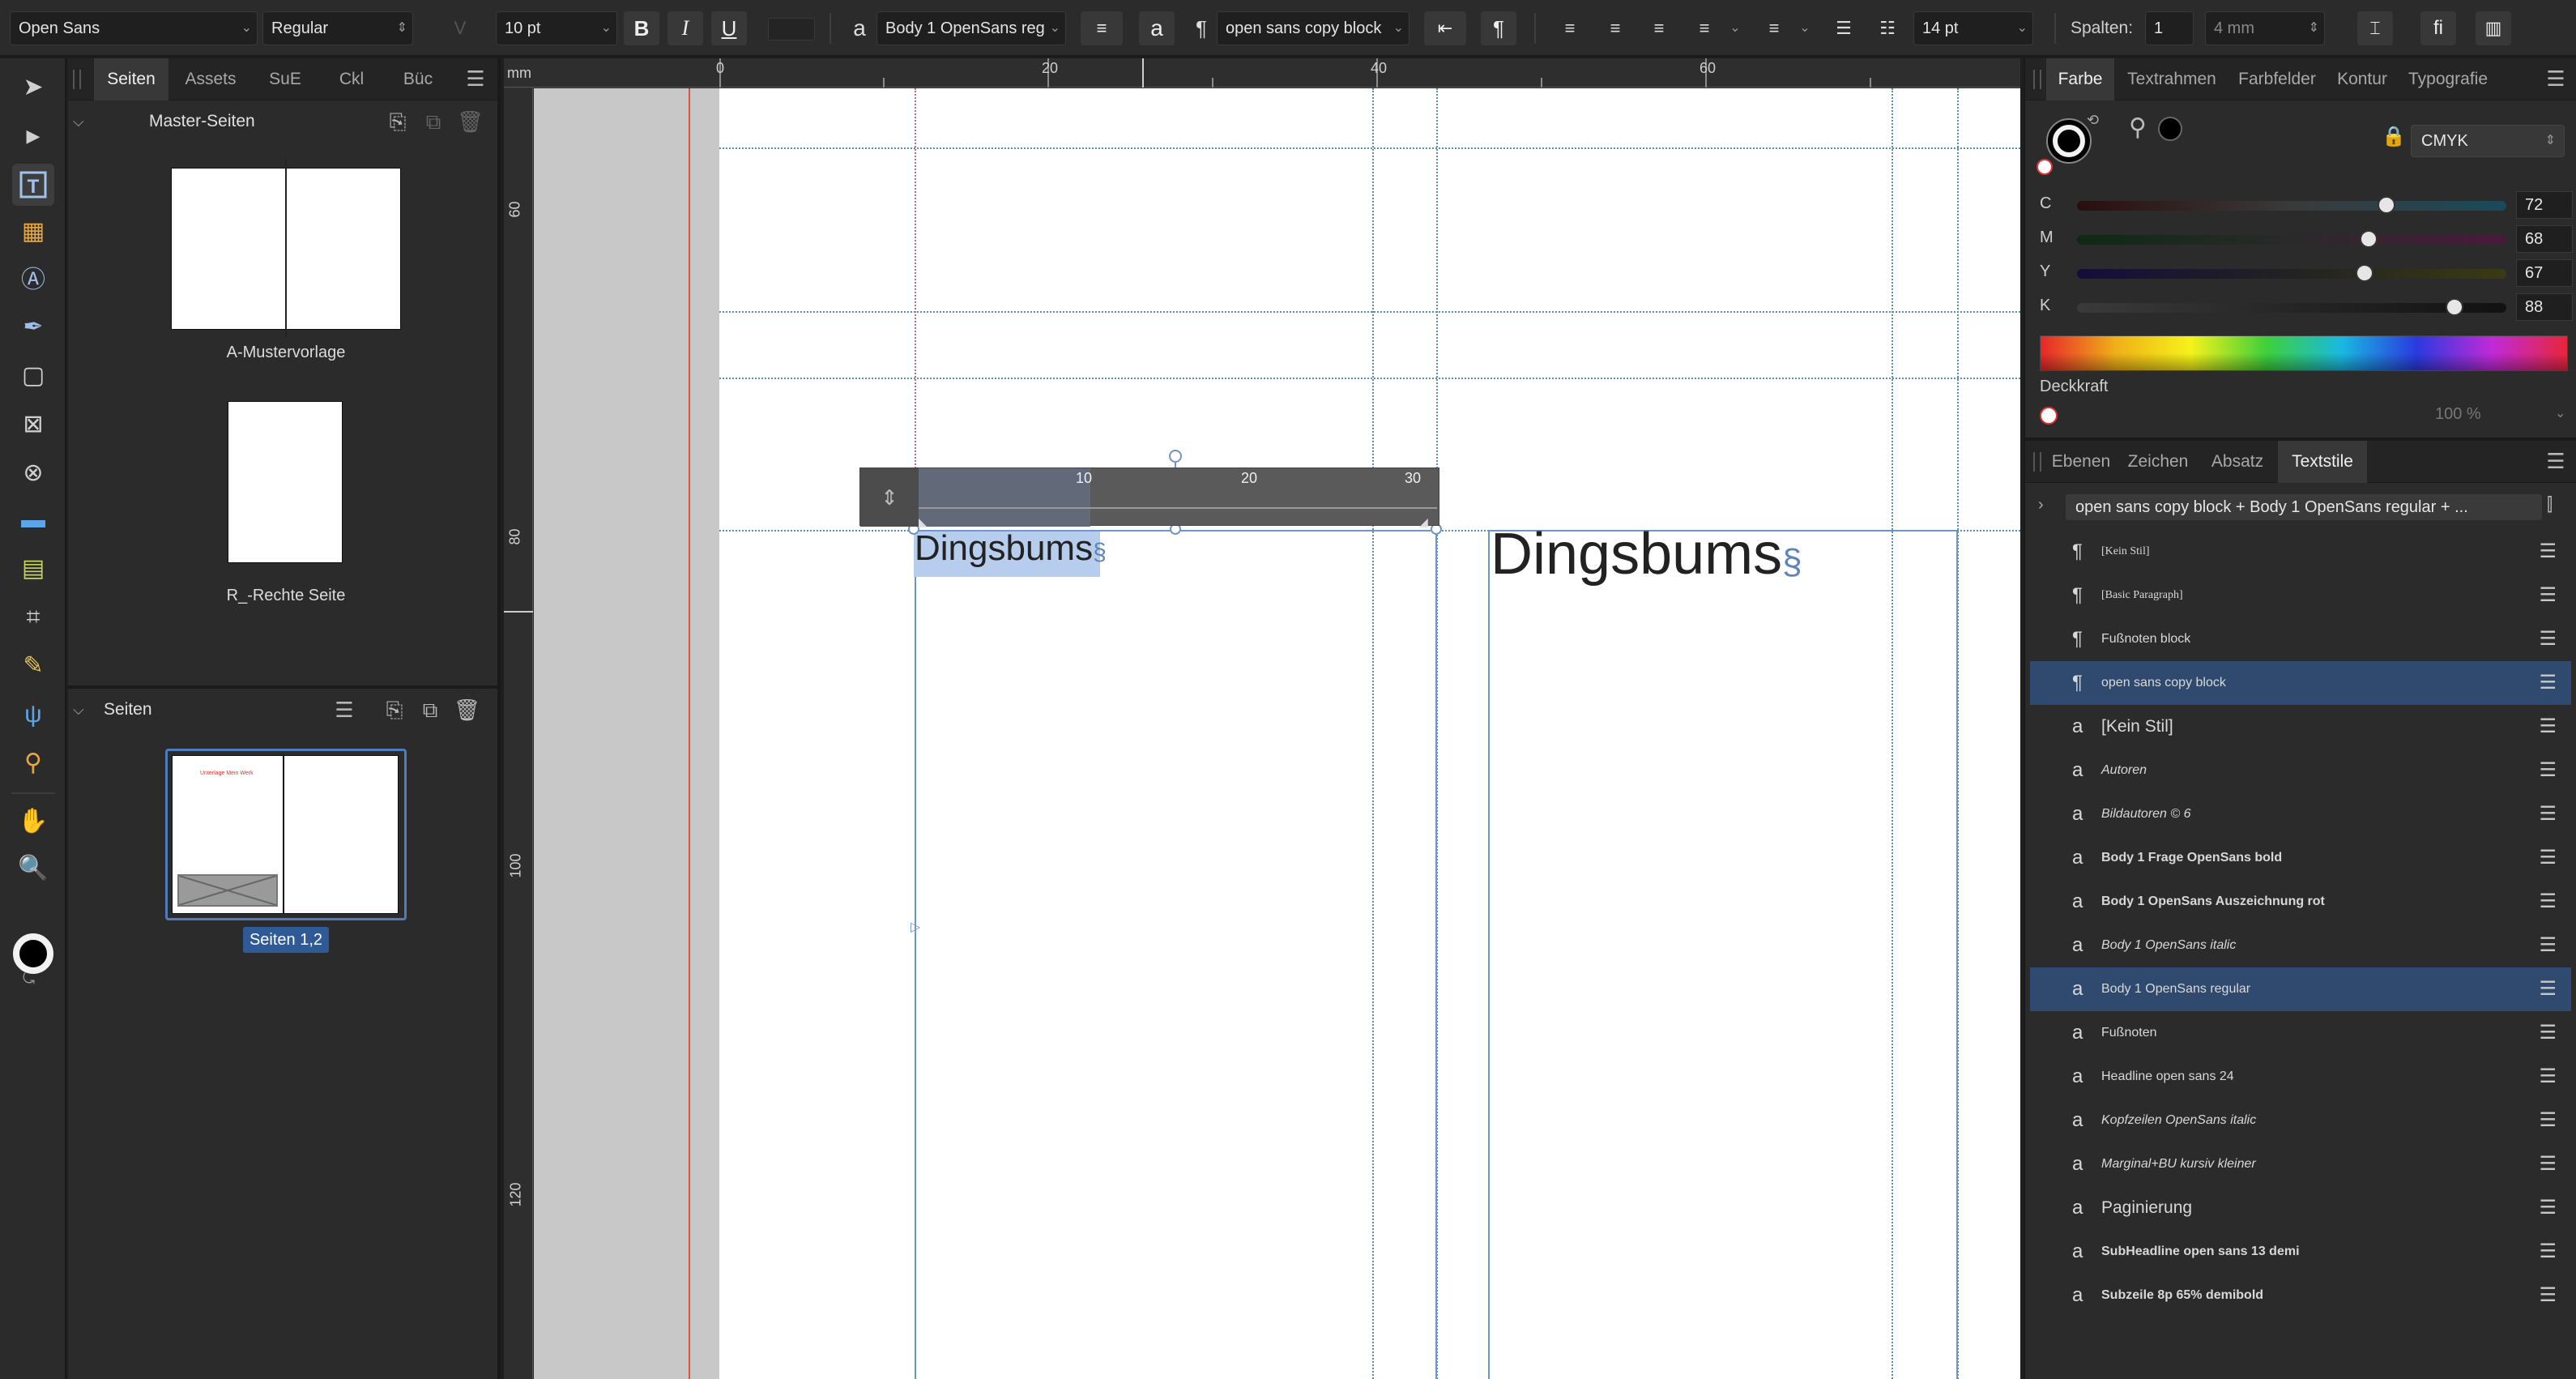  I want to click on frame-text-left: Dingsbums§, so click(1011, 548).